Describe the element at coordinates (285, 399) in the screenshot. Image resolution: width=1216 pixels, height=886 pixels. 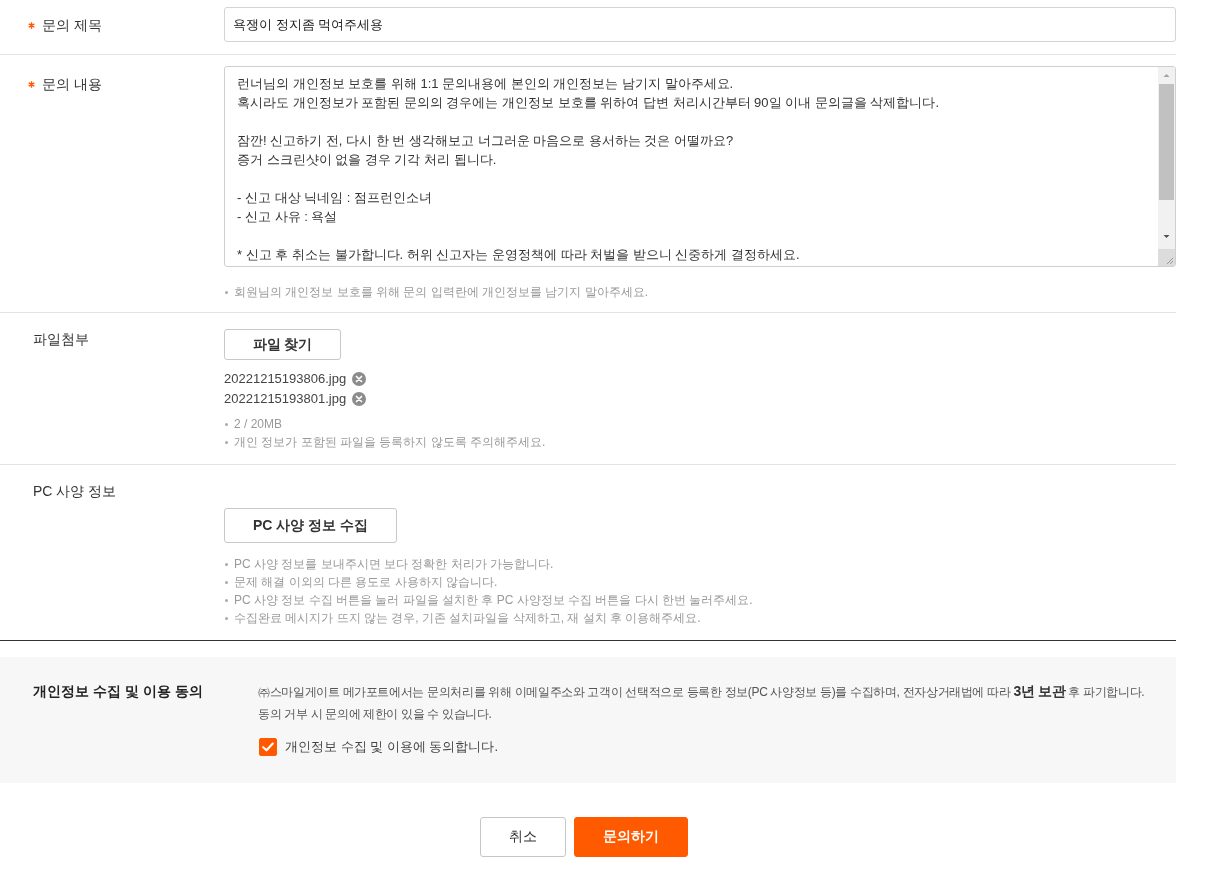
I see `file-name: 20221215193801.jpg` at that location.